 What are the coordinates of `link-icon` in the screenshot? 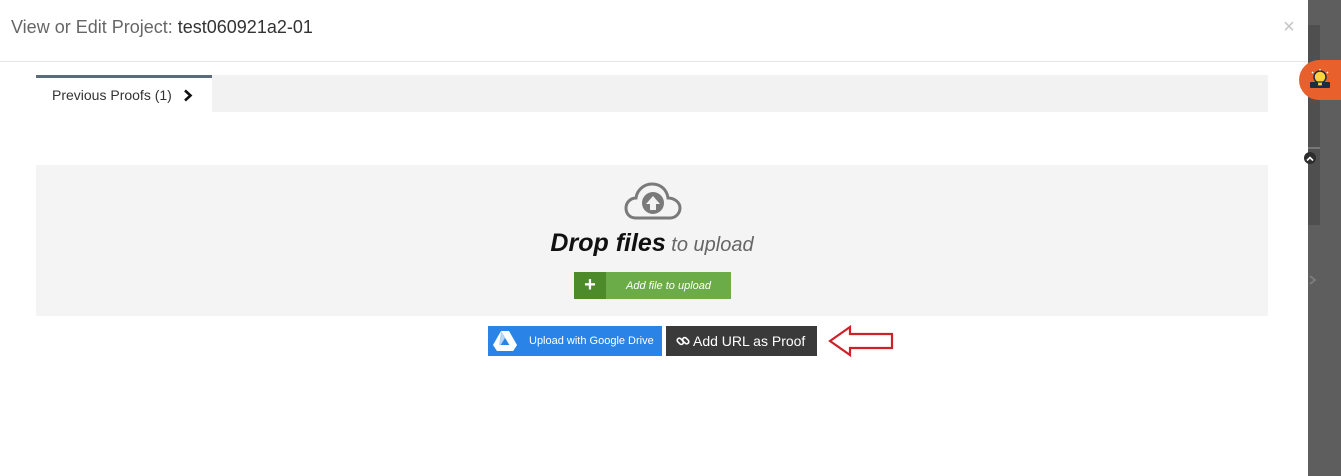 It's located at (683, 341).